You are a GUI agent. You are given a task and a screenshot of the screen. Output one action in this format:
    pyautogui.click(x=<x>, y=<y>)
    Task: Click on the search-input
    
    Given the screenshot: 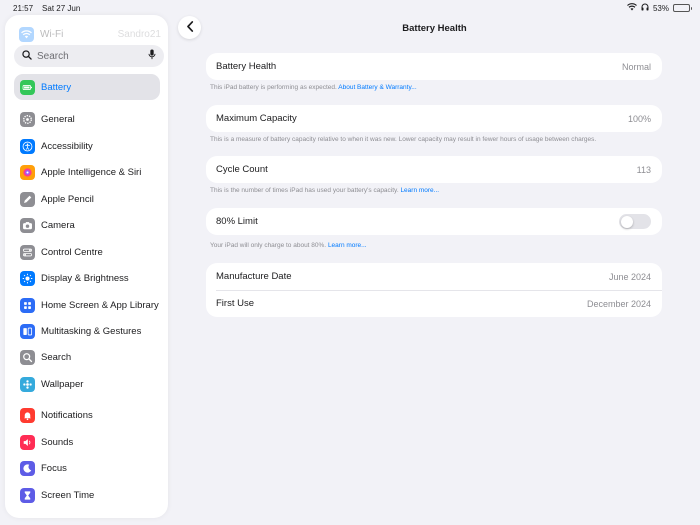 What is the action you would take?
    pyautogui.click(x=90, y=56)
    